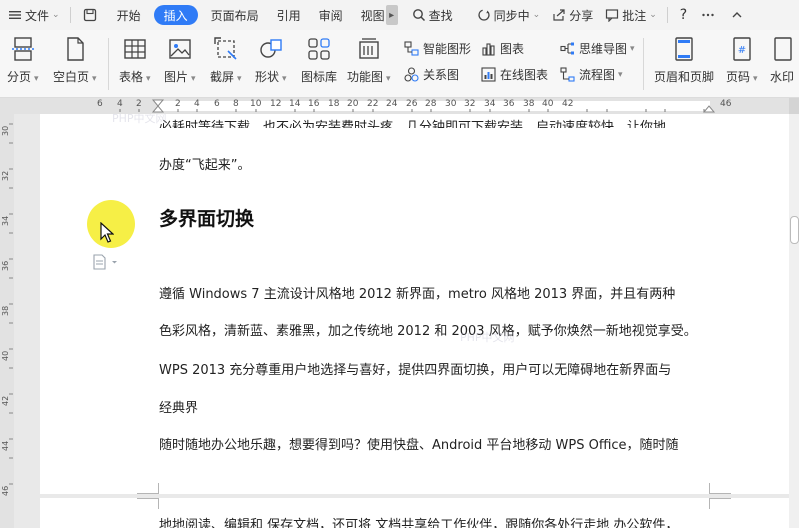 The image size is (799, 528). Describe the element at coordinates (738, 15) in the screenshot. I see `collapse-ribbon-button` at that location.